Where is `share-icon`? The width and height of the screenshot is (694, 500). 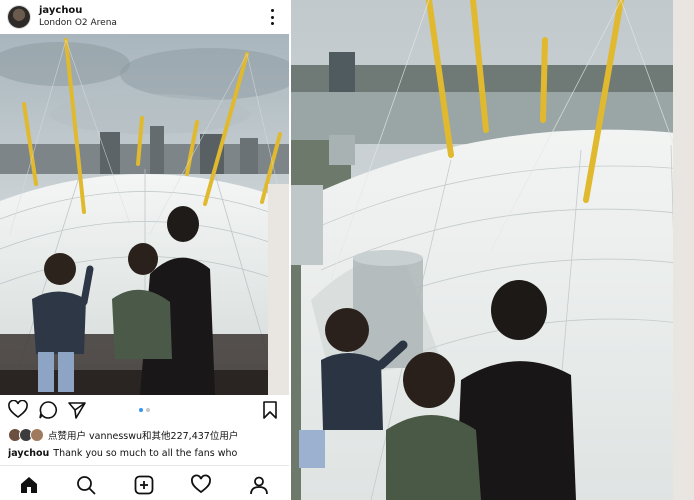
share-icon is located at coordinates (77, 410).